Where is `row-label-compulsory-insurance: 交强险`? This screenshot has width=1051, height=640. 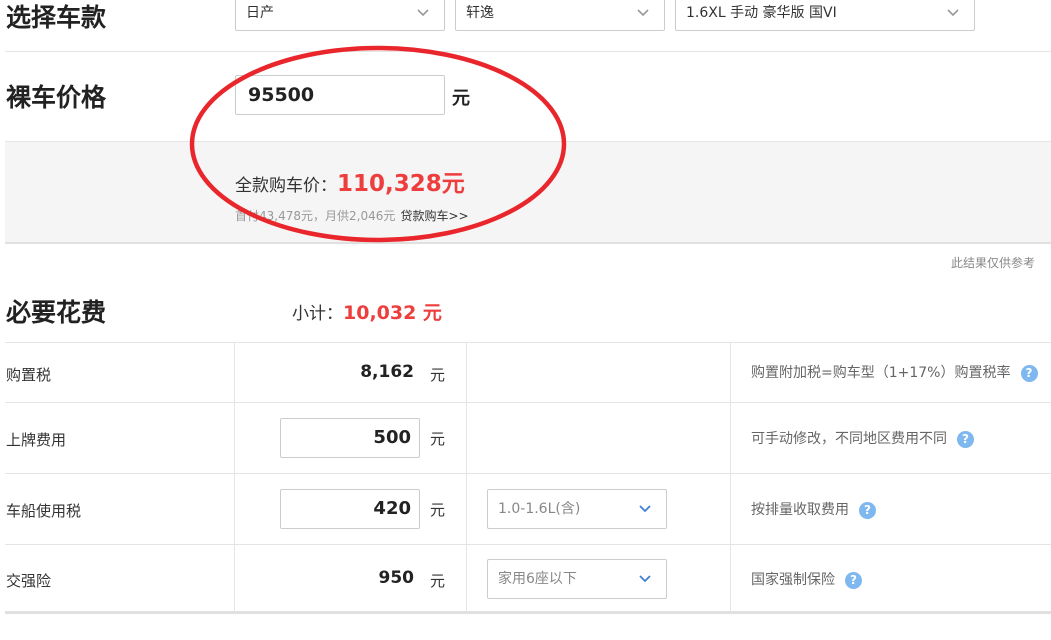
row-label-compulsory-insurance: 交强险 is located at coordinates (29, 581).